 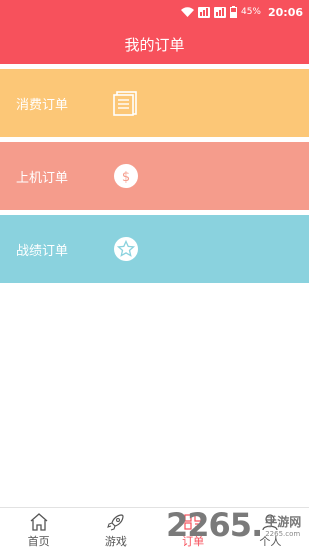 What do you see at coordinates (219, 12) in the screenshot?
I see `sim2-signal-icon` at bounding box center [219, 12].